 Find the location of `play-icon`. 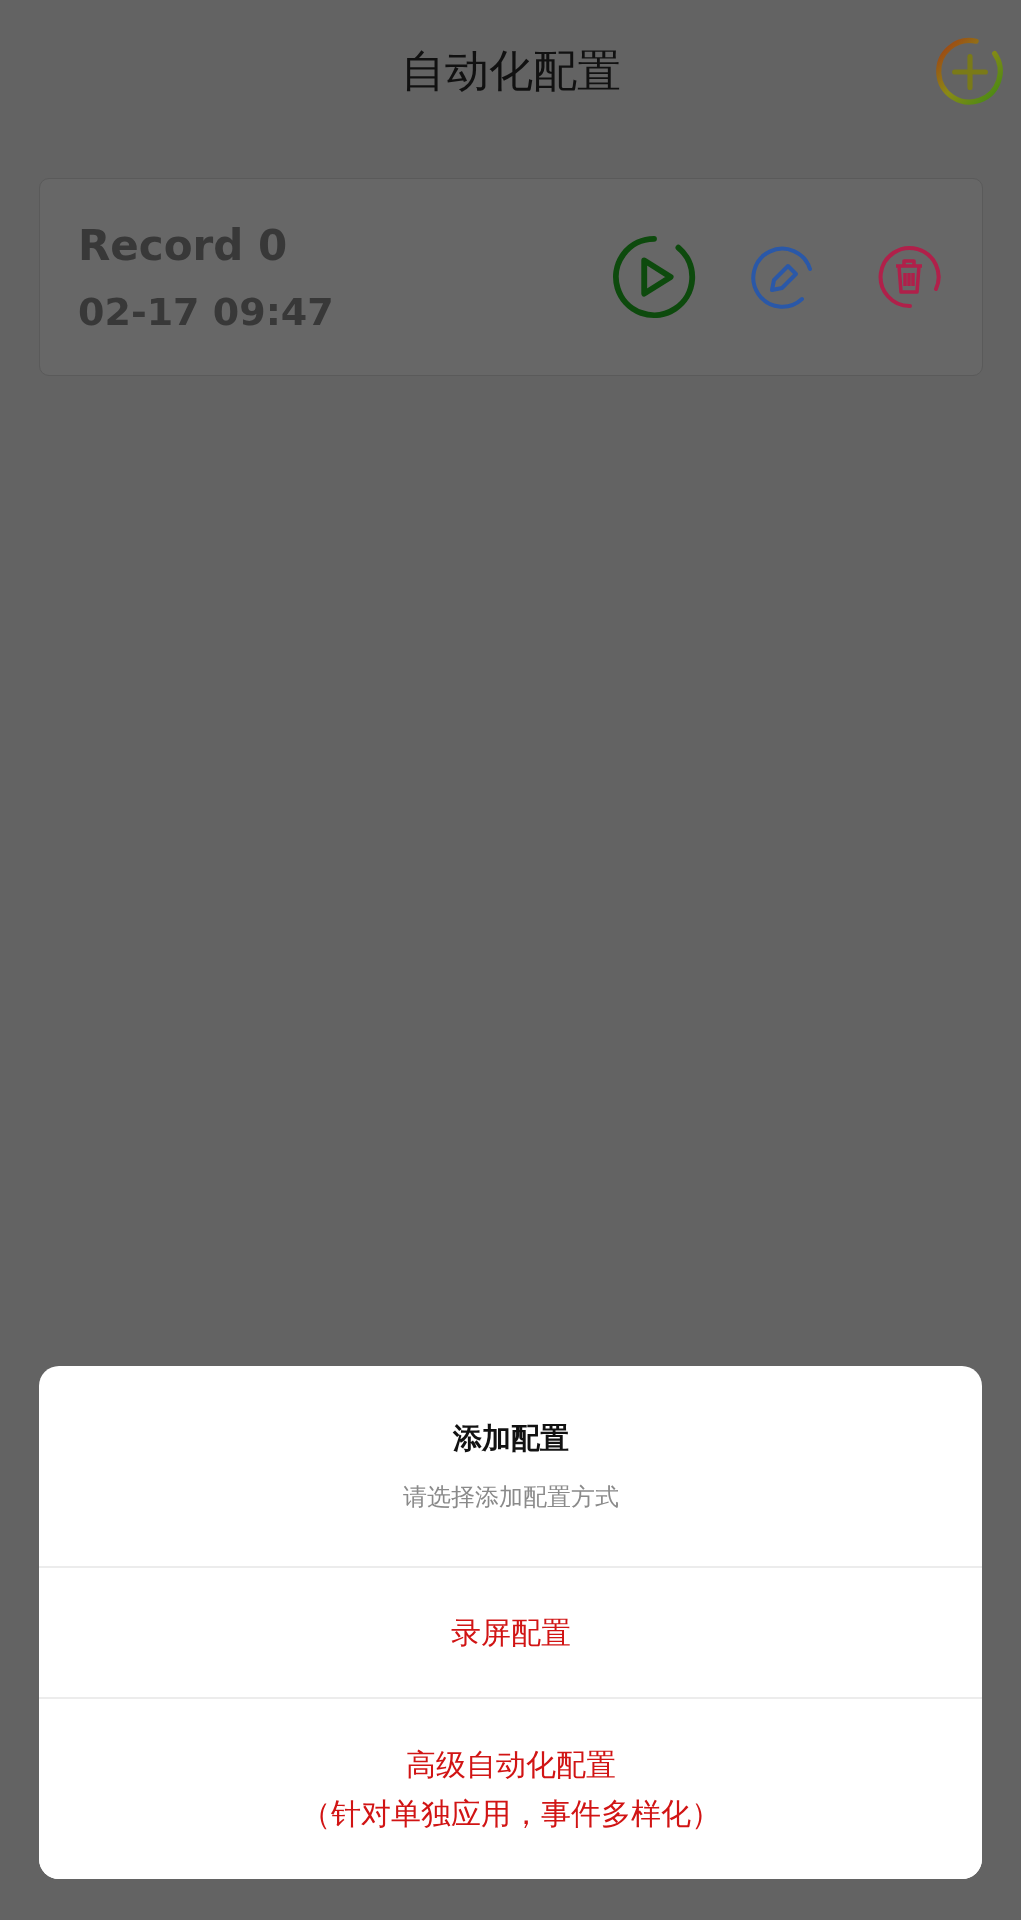

play-icon is located at coordinates (654, 277).